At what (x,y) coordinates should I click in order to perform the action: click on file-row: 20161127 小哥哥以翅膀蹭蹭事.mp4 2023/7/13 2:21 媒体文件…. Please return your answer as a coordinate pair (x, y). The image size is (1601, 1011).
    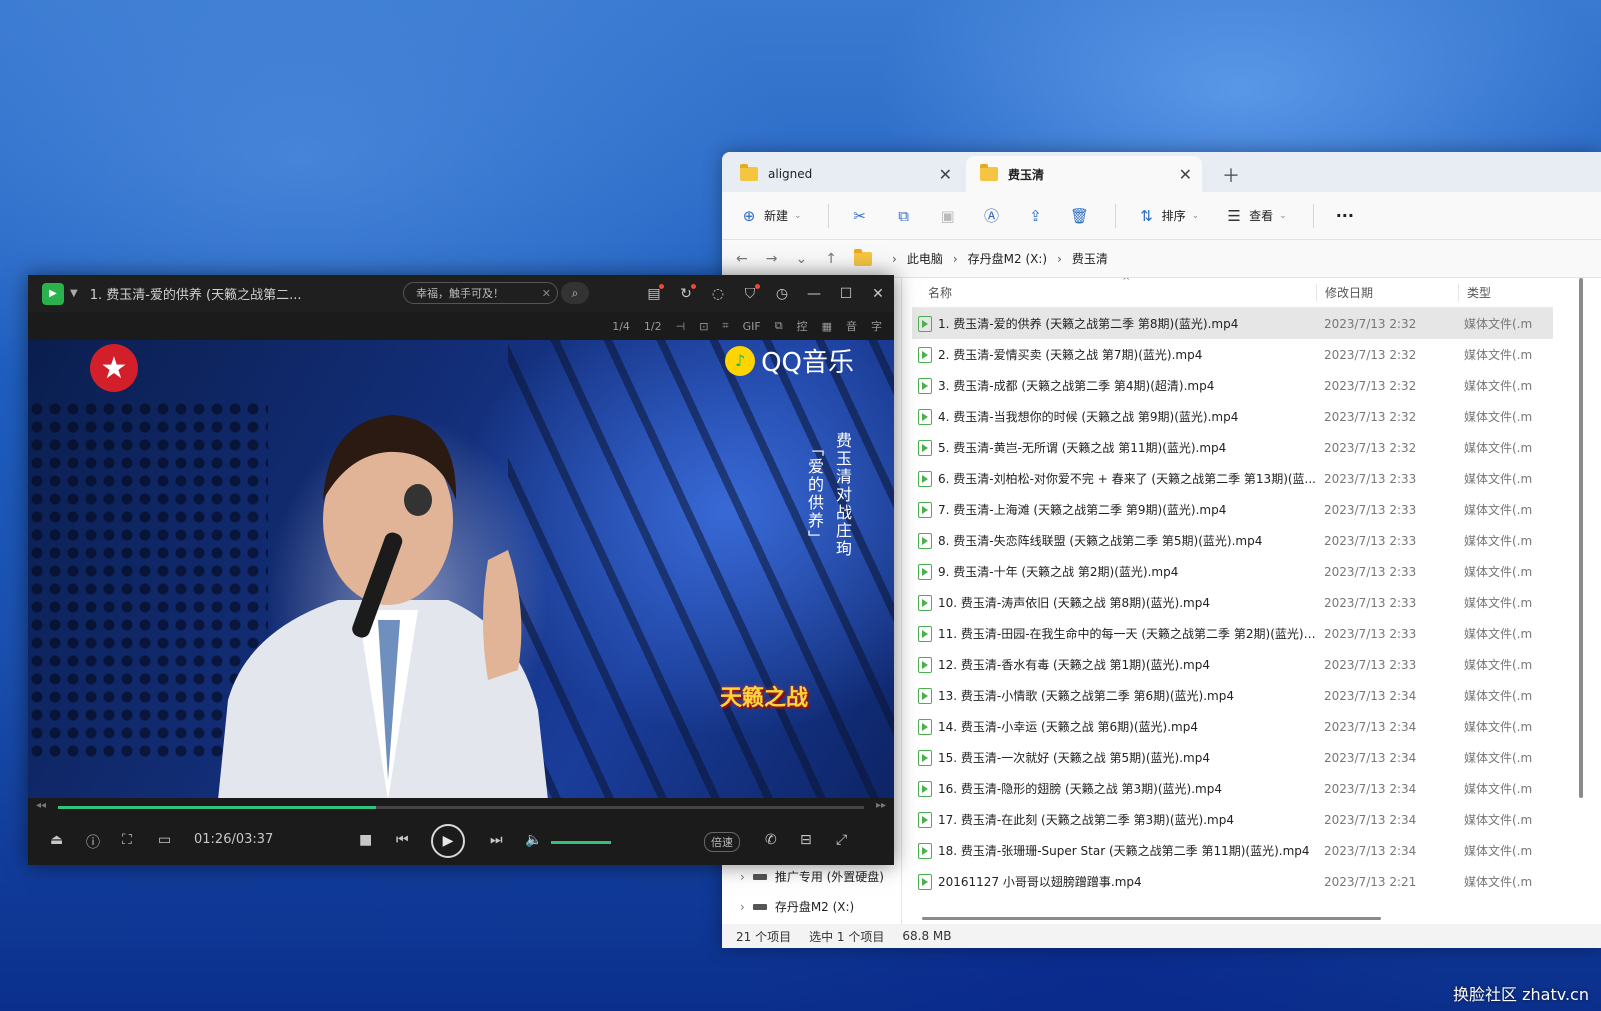
    Looking at the image, I should click on (1232, 881).